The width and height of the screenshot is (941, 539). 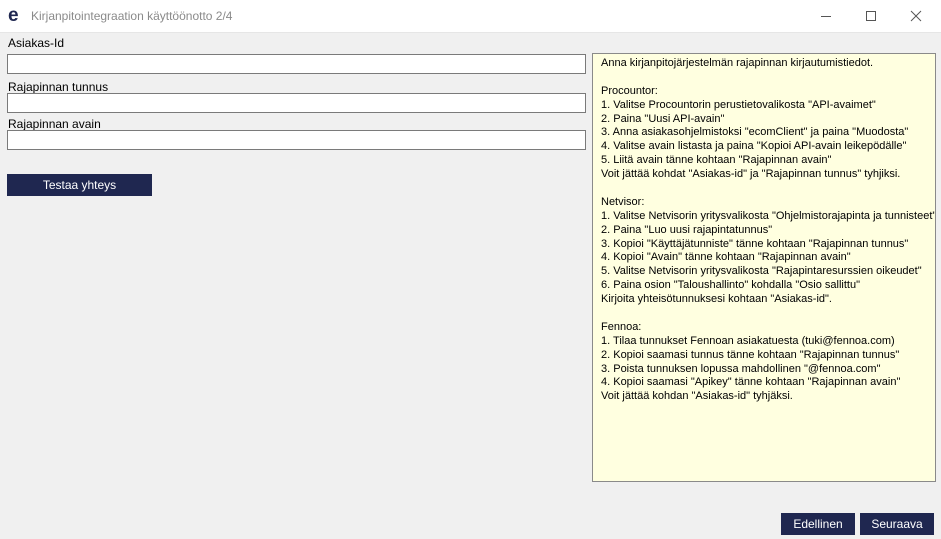 I want to click on customer-id-label: Asiakas-Id, so click(x=36, y=43).